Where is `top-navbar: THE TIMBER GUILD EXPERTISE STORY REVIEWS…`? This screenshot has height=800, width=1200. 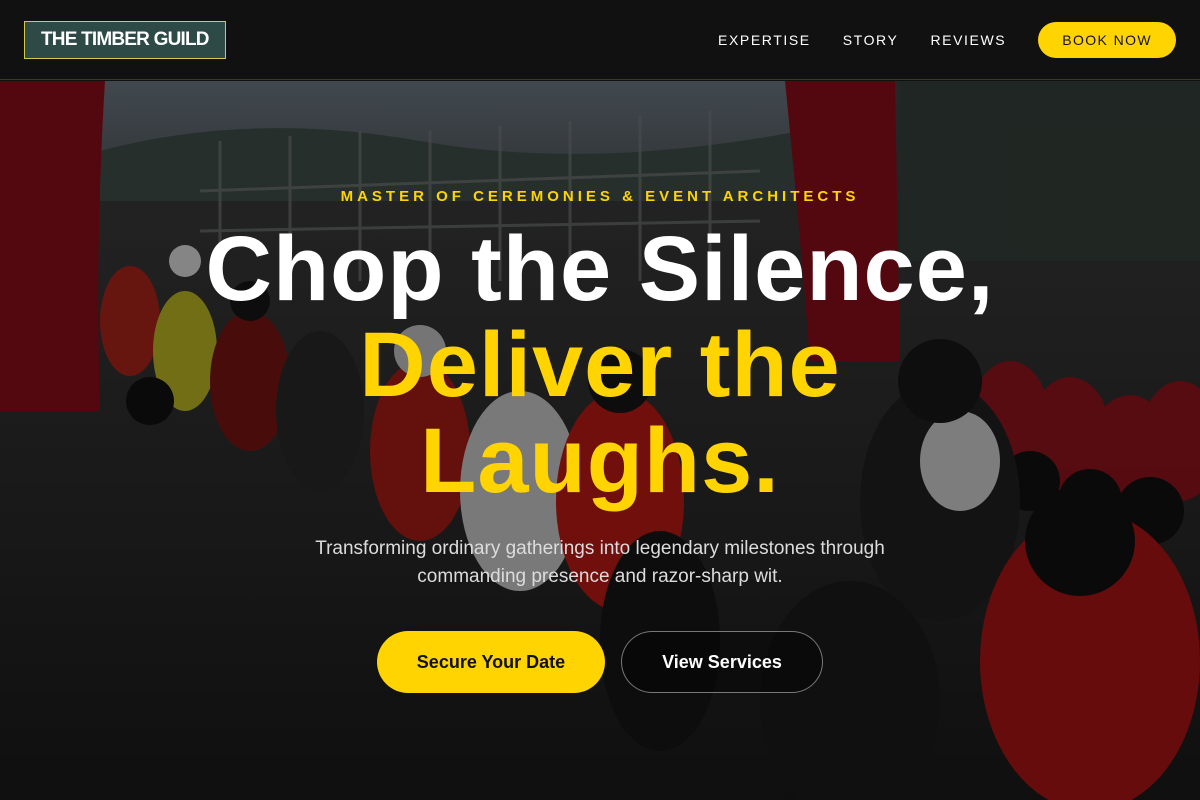 top-navbar: THE TIMBER GUILD EXPERTISE STORY REVIEWS… is located at coordinates (600, 40).